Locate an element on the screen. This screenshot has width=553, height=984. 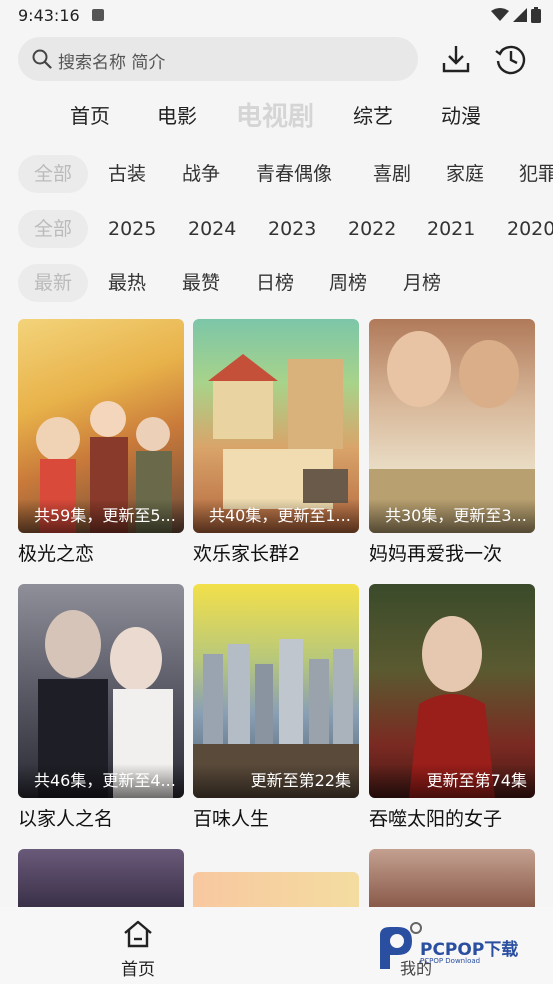
filter-sort-item: 周榜 is located at coordinates (348, 283).